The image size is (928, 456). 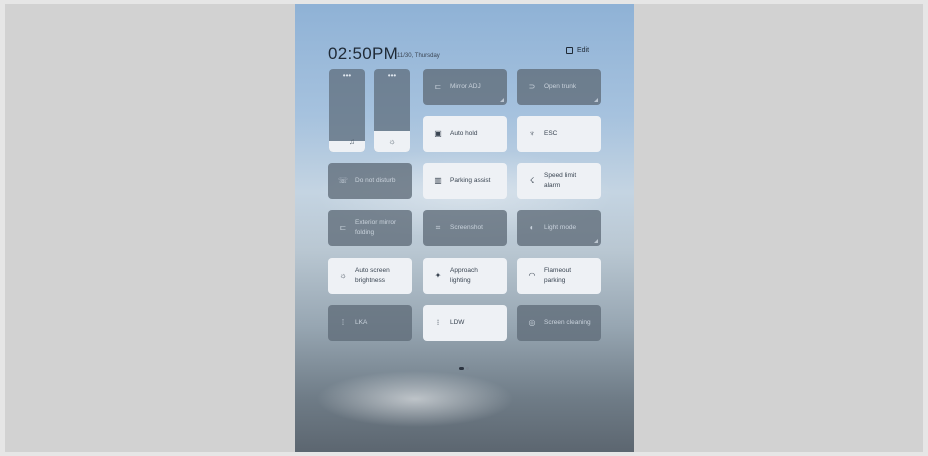 I want to click on auto-hold-icon: ▣, so click(x=438, y=133).